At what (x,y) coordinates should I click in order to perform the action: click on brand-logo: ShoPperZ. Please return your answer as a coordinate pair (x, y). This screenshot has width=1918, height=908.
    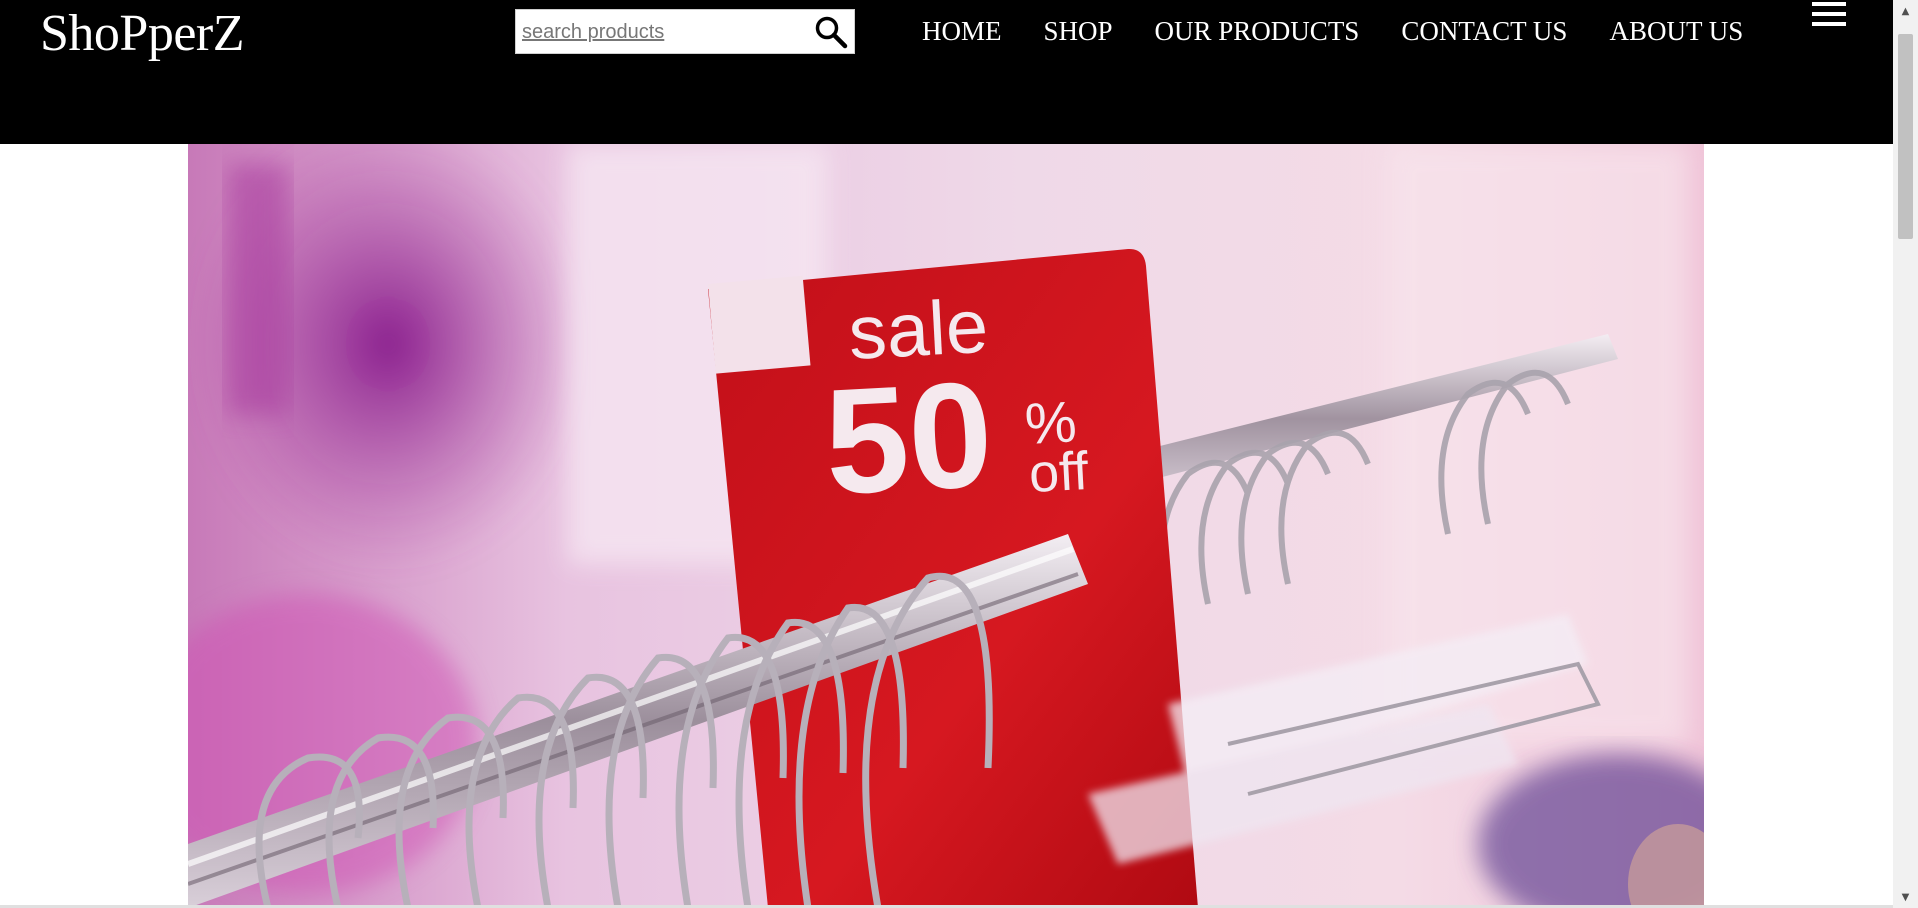
    Looking at the image, I should click on (142, 34).